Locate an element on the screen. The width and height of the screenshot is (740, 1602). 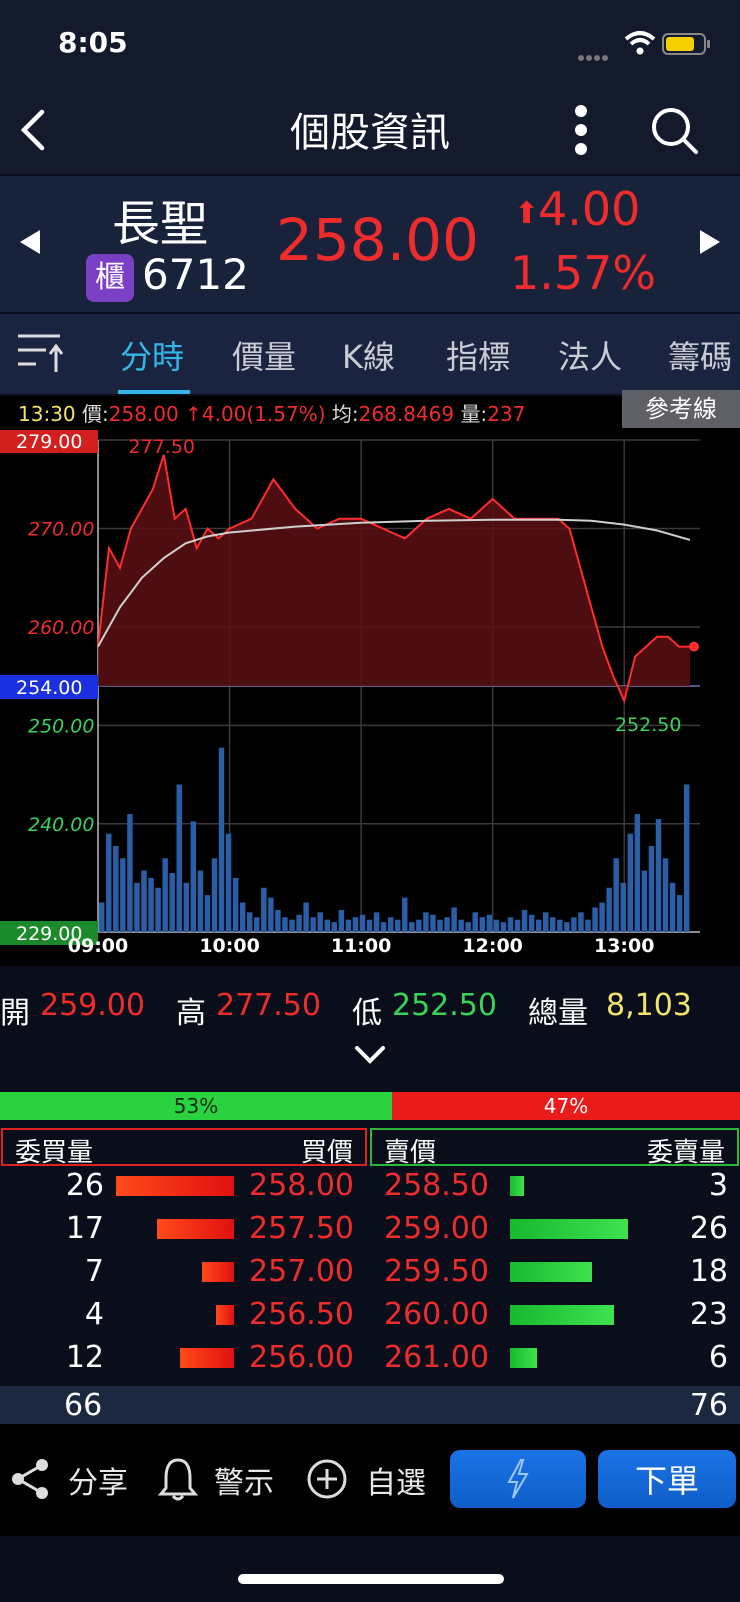
expand-chevron-icon is located at coordinates (370, 1055).